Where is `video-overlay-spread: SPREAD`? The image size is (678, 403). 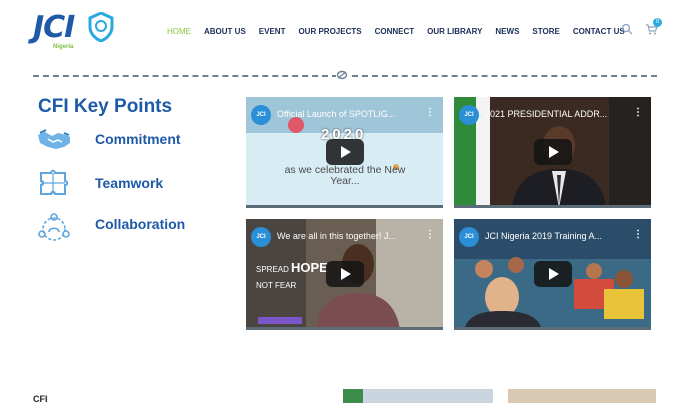
video-overlay-spread: SPREAD is located at coordinates (272, 269).